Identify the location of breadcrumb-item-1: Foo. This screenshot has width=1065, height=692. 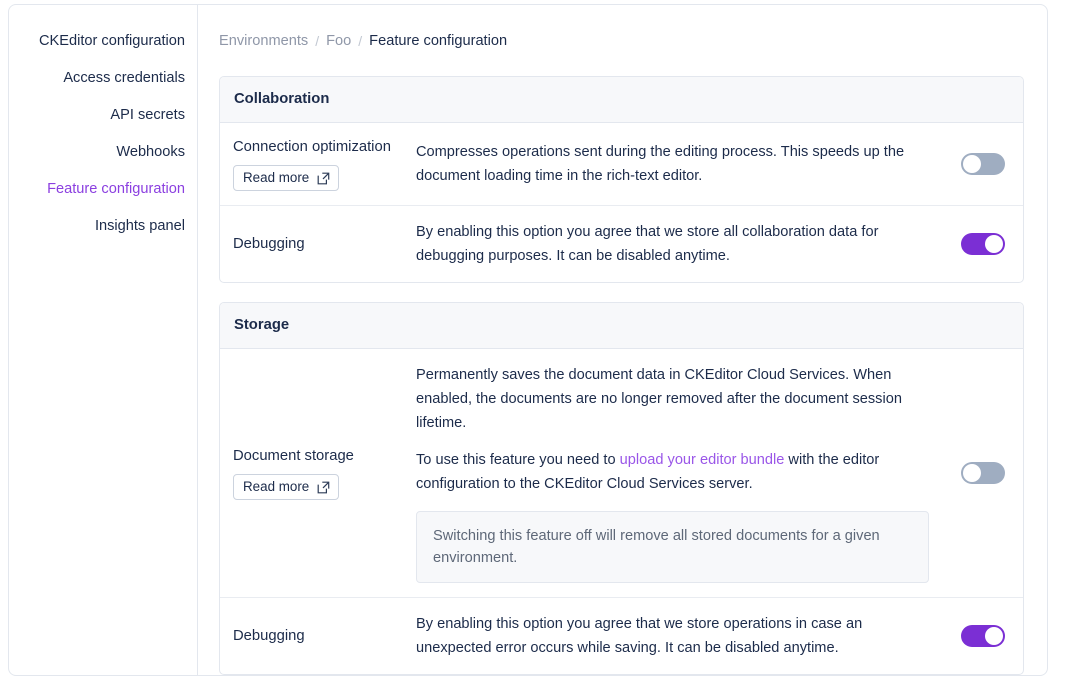
(338, 41).